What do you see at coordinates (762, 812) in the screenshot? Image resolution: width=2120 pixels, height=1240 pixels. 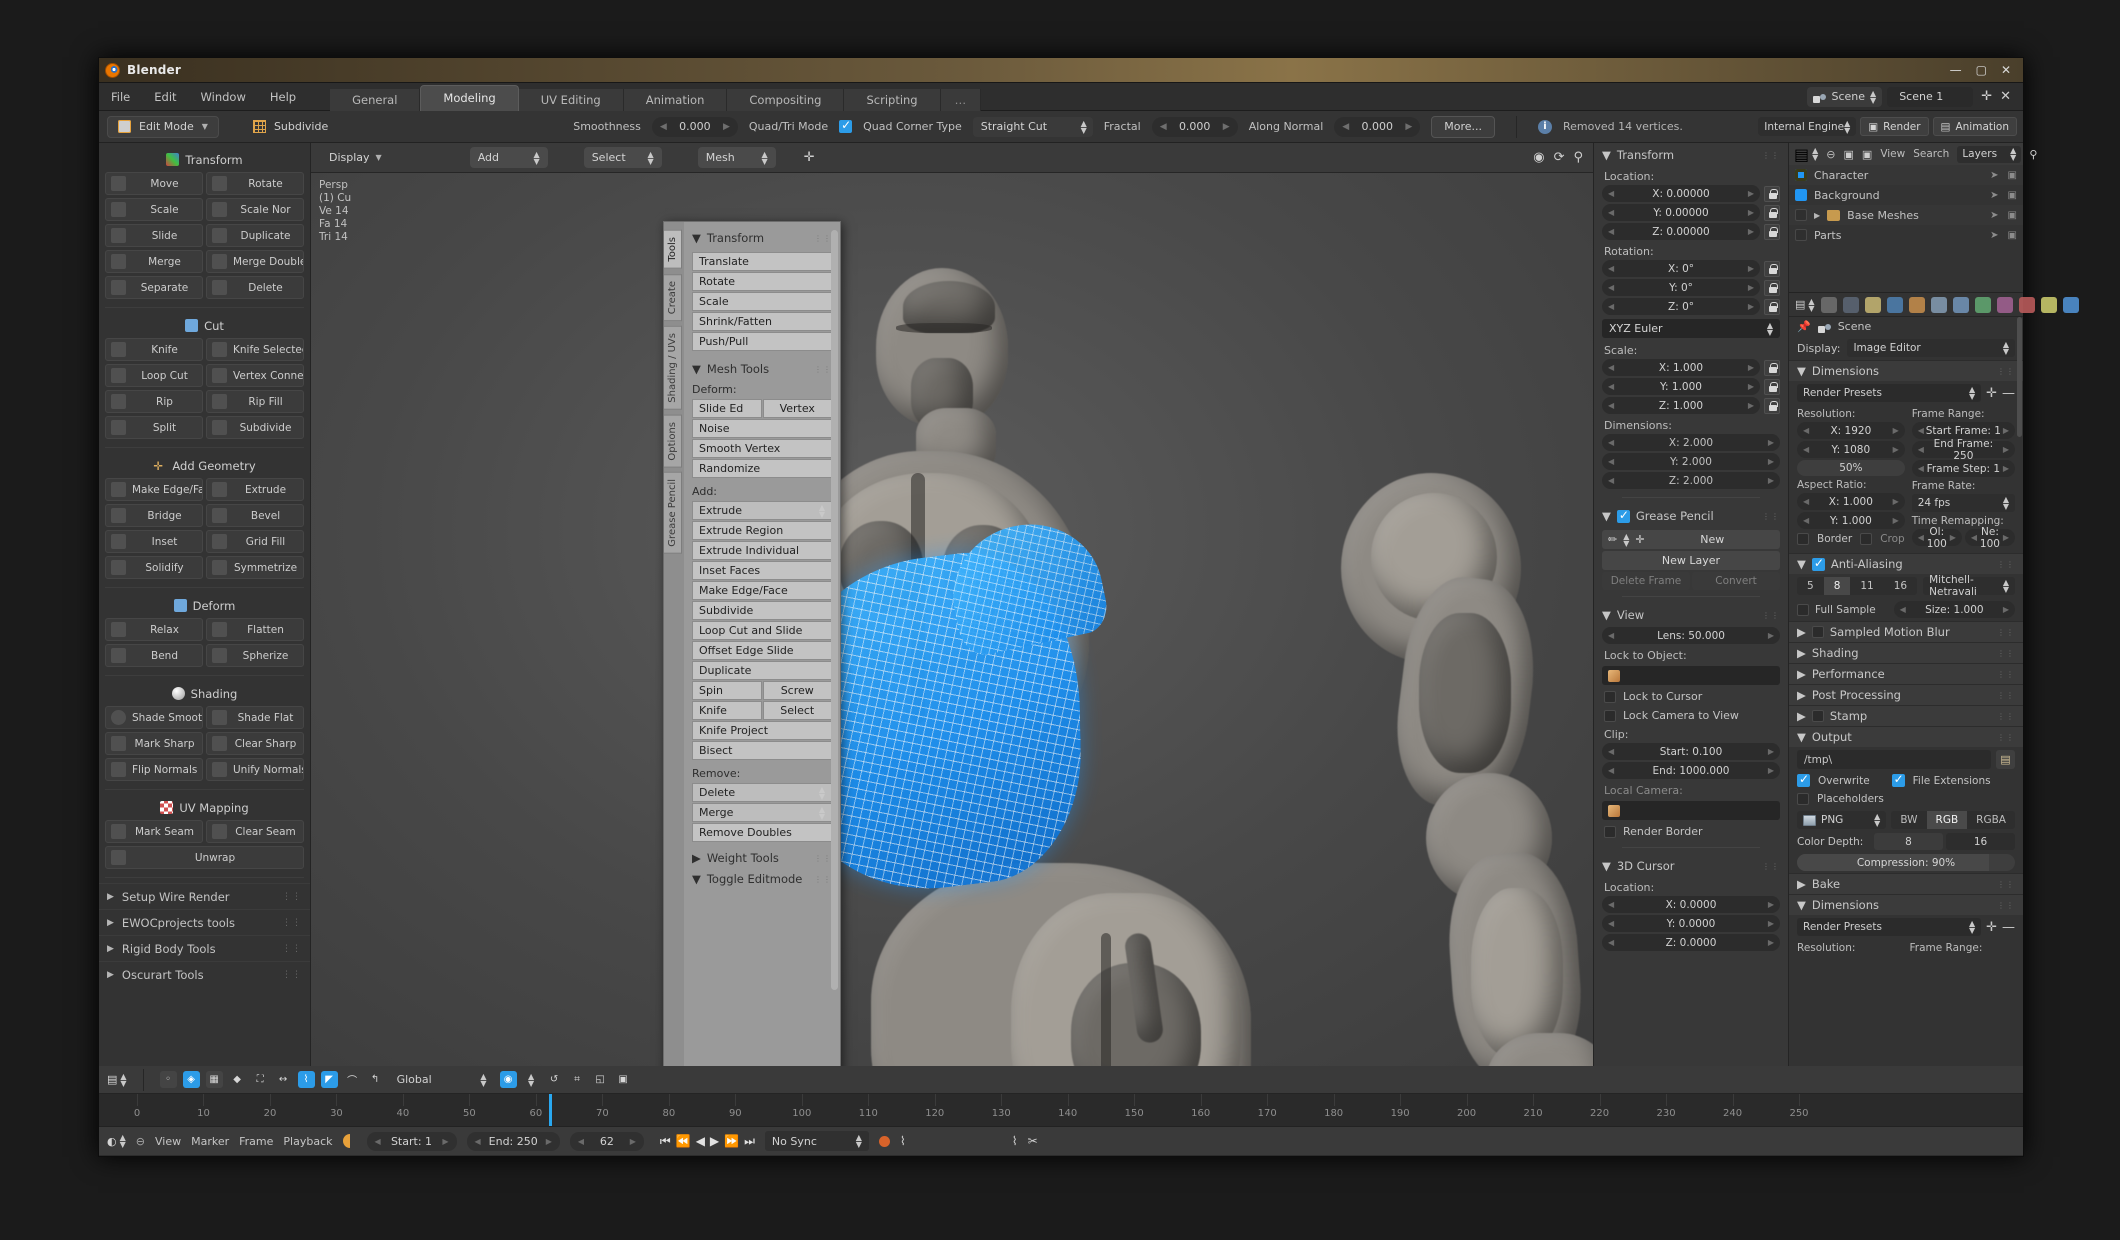 I see `float-menu-merge: Merge ▲ ▼` at bounding box center [762, 812].